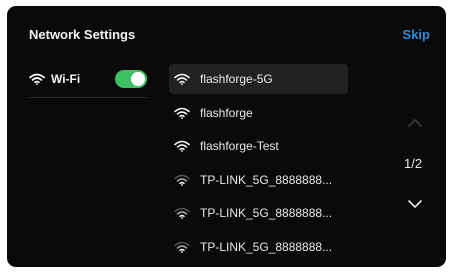 The height and width of the screenshot is (273, 452). I want to click on network-item: flashforge-5G, so click(258, 79).